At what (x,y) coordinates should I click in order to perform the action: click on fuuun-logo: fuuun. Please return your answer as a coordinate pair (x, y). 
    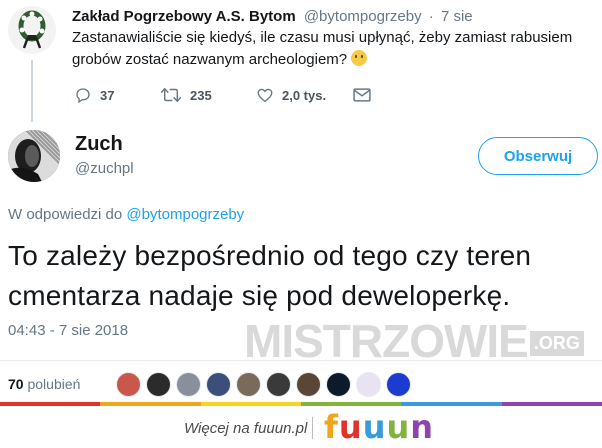
    Looking at the image, I should click on (379, 427).